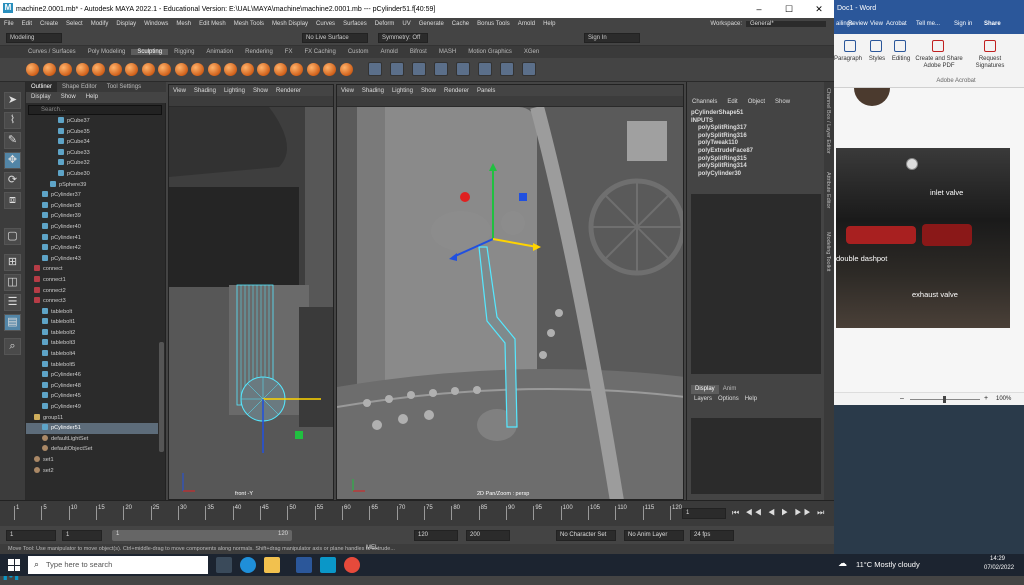 Image resolution: width=1024 pixels, height=585 pixels. Describe the element at coordinates (389, 52) in the screenshot. I see `shelf-tab-arnold: Arnold` at that location.